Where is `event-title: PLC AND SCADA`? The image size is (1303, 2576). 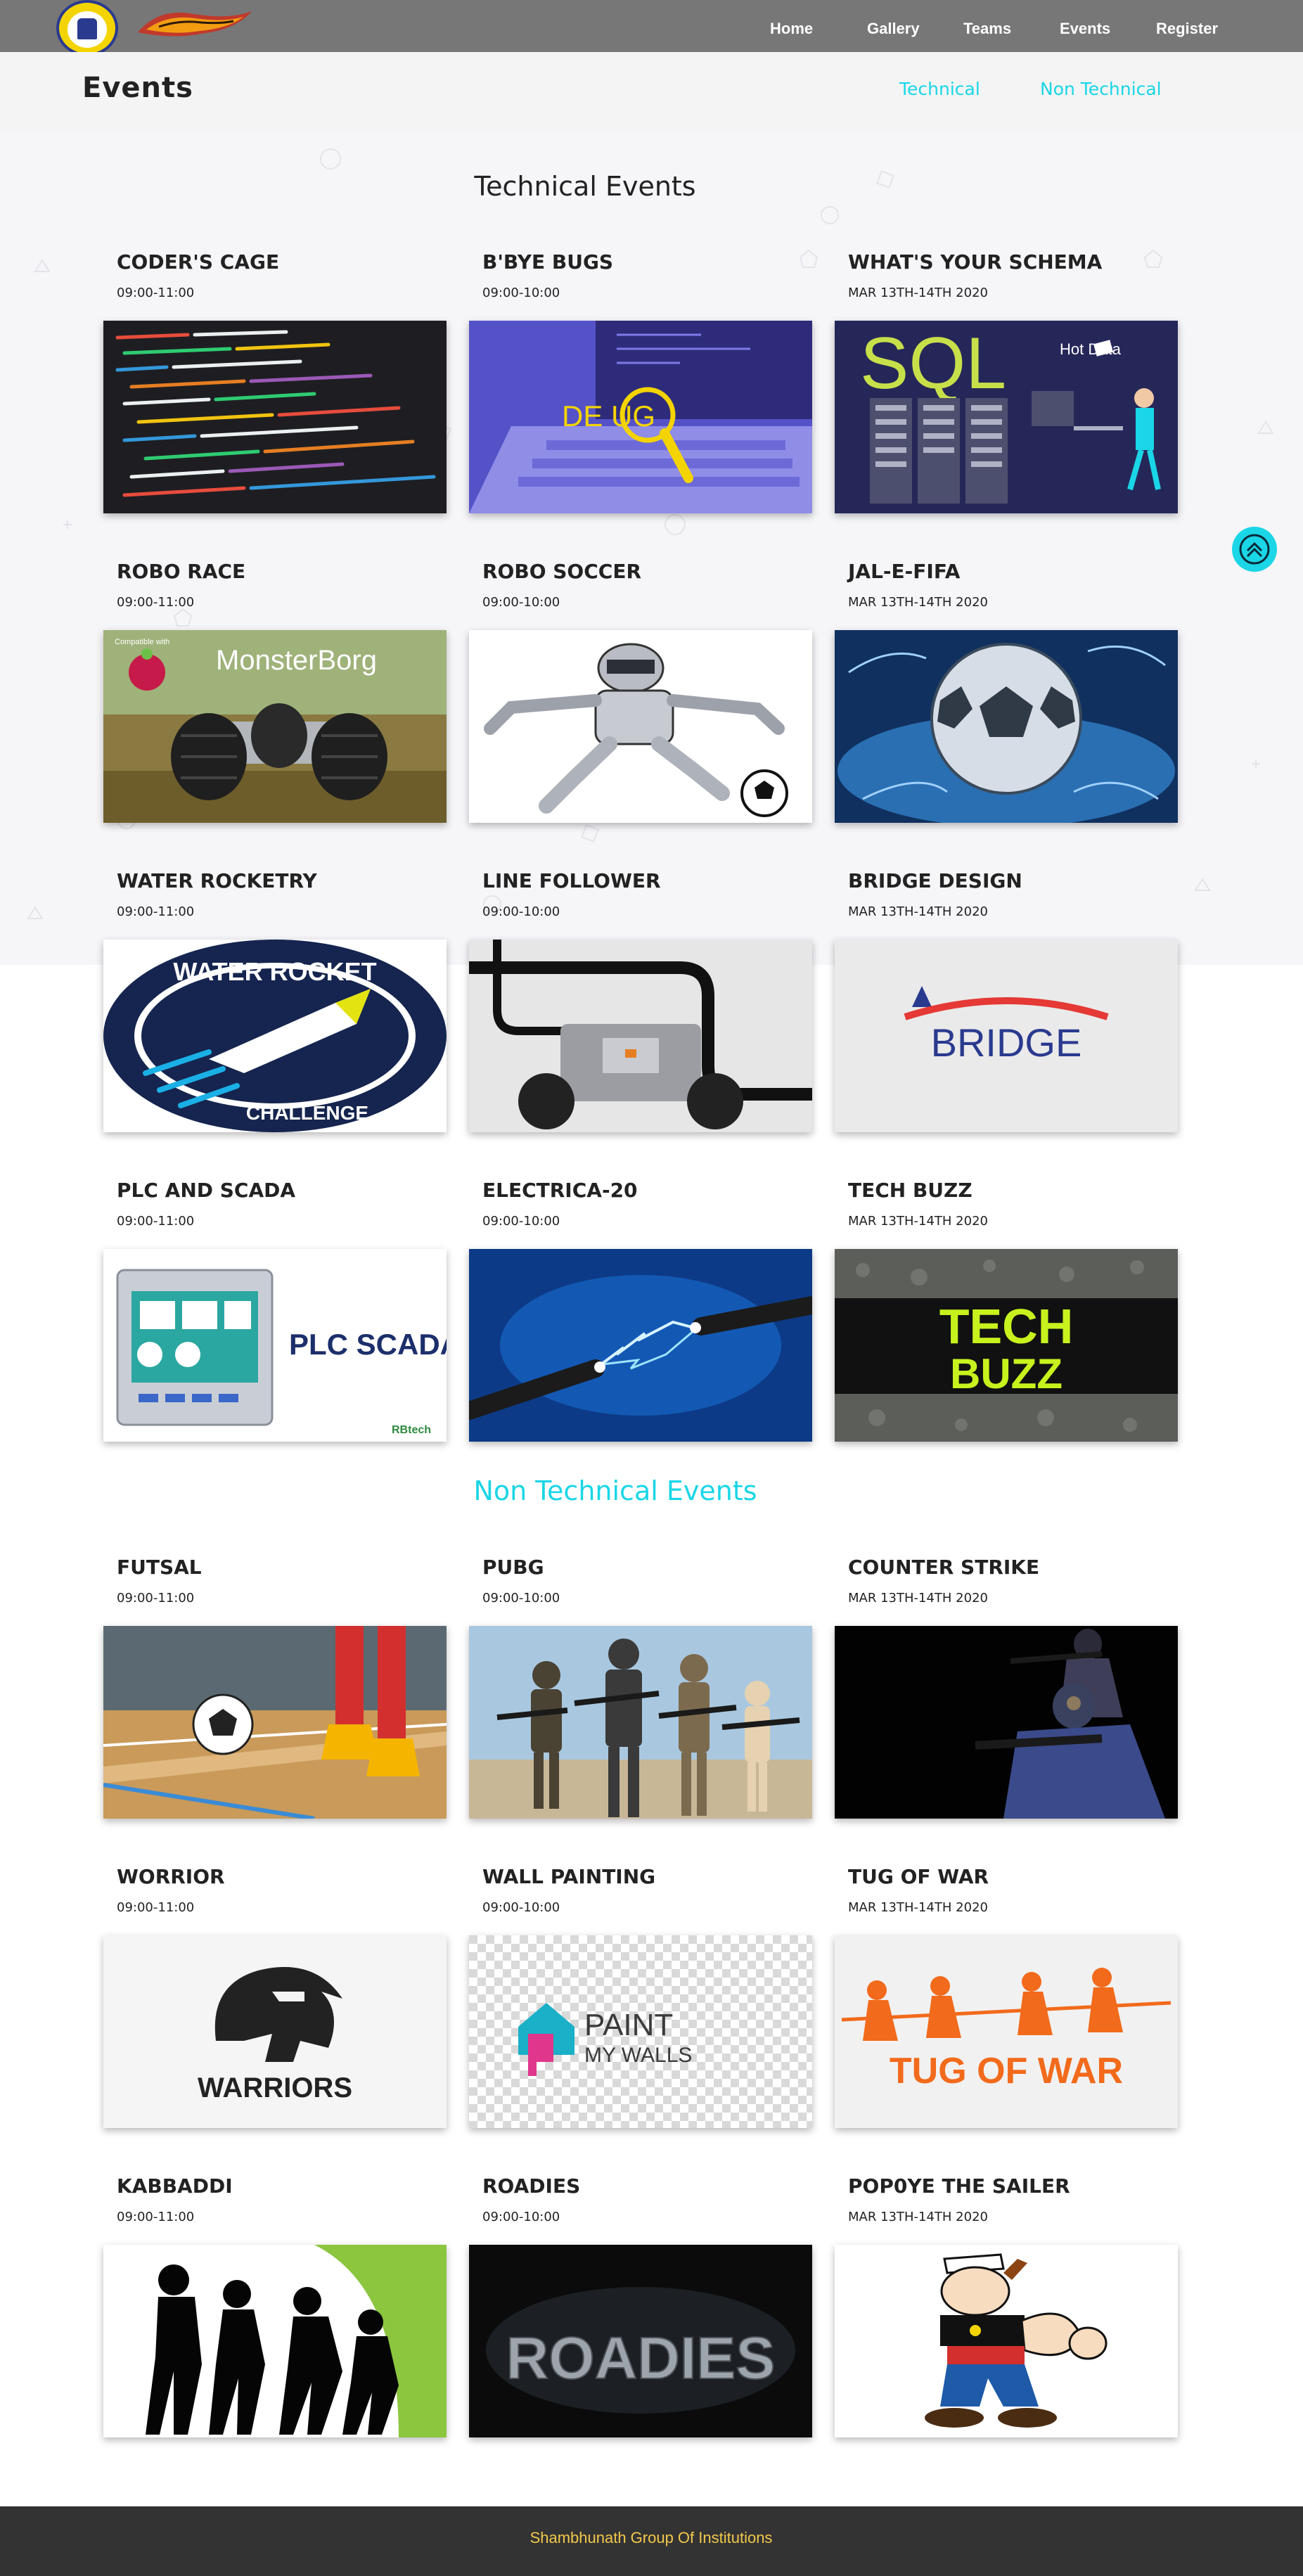 event-title: PLC AND SCADA is located at coordinates (206, 1190).